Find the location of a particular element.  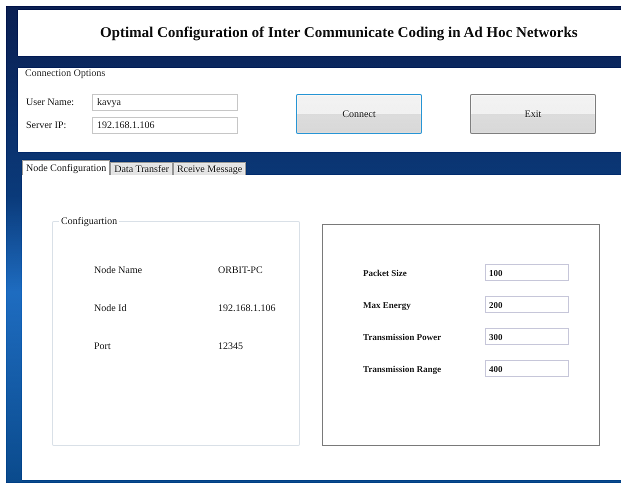

field-label: Node Name is located at coordinates (119, 271).